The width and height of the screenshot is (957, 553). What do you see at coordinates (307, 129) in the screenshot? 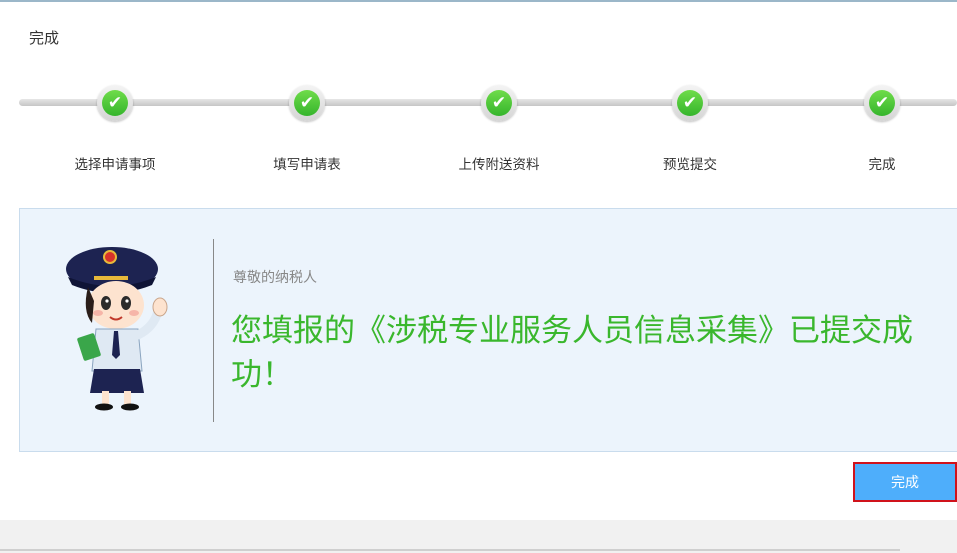
I see `step-fill-form: ✔ 填写申请表` at bounding box center [307, 129].